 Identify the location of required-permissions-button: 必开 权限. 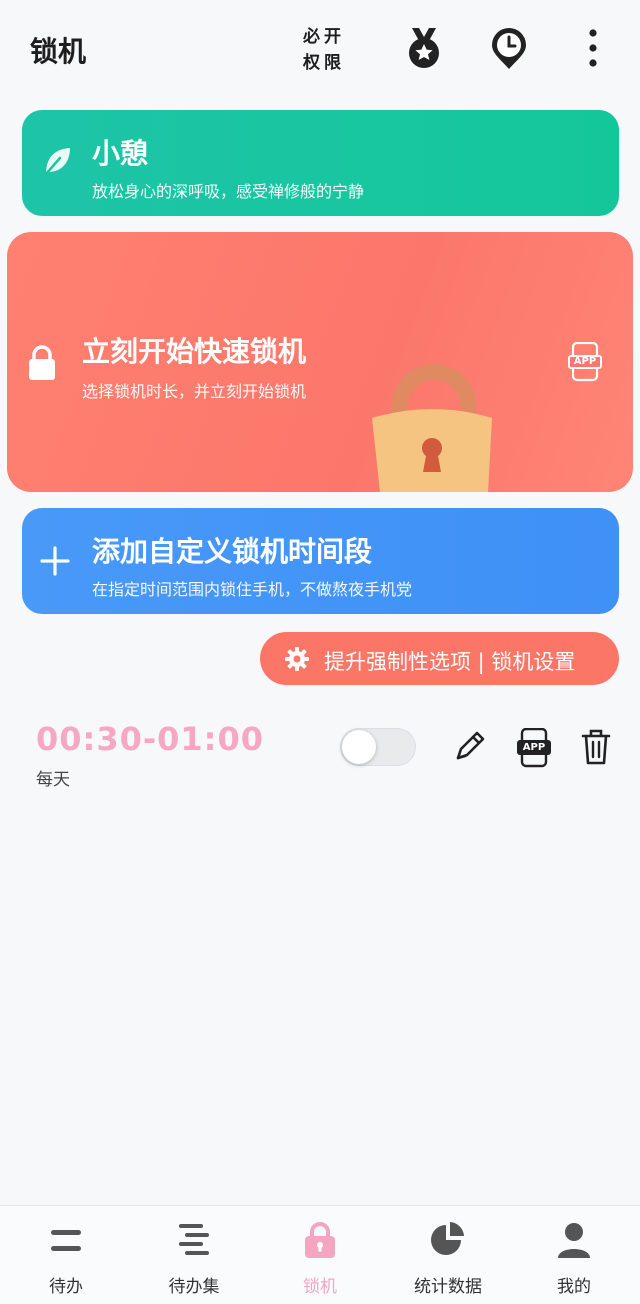
(324, 50).